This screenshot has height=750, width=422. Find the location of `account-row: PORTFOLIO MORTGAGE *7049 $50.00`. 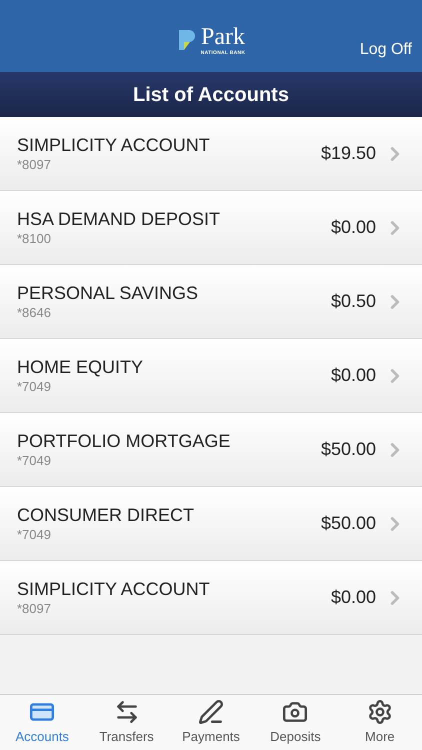

account-row: PORTFOLIO MORTGAGE *7049 $50.00 is located at coordinates (211, 450).